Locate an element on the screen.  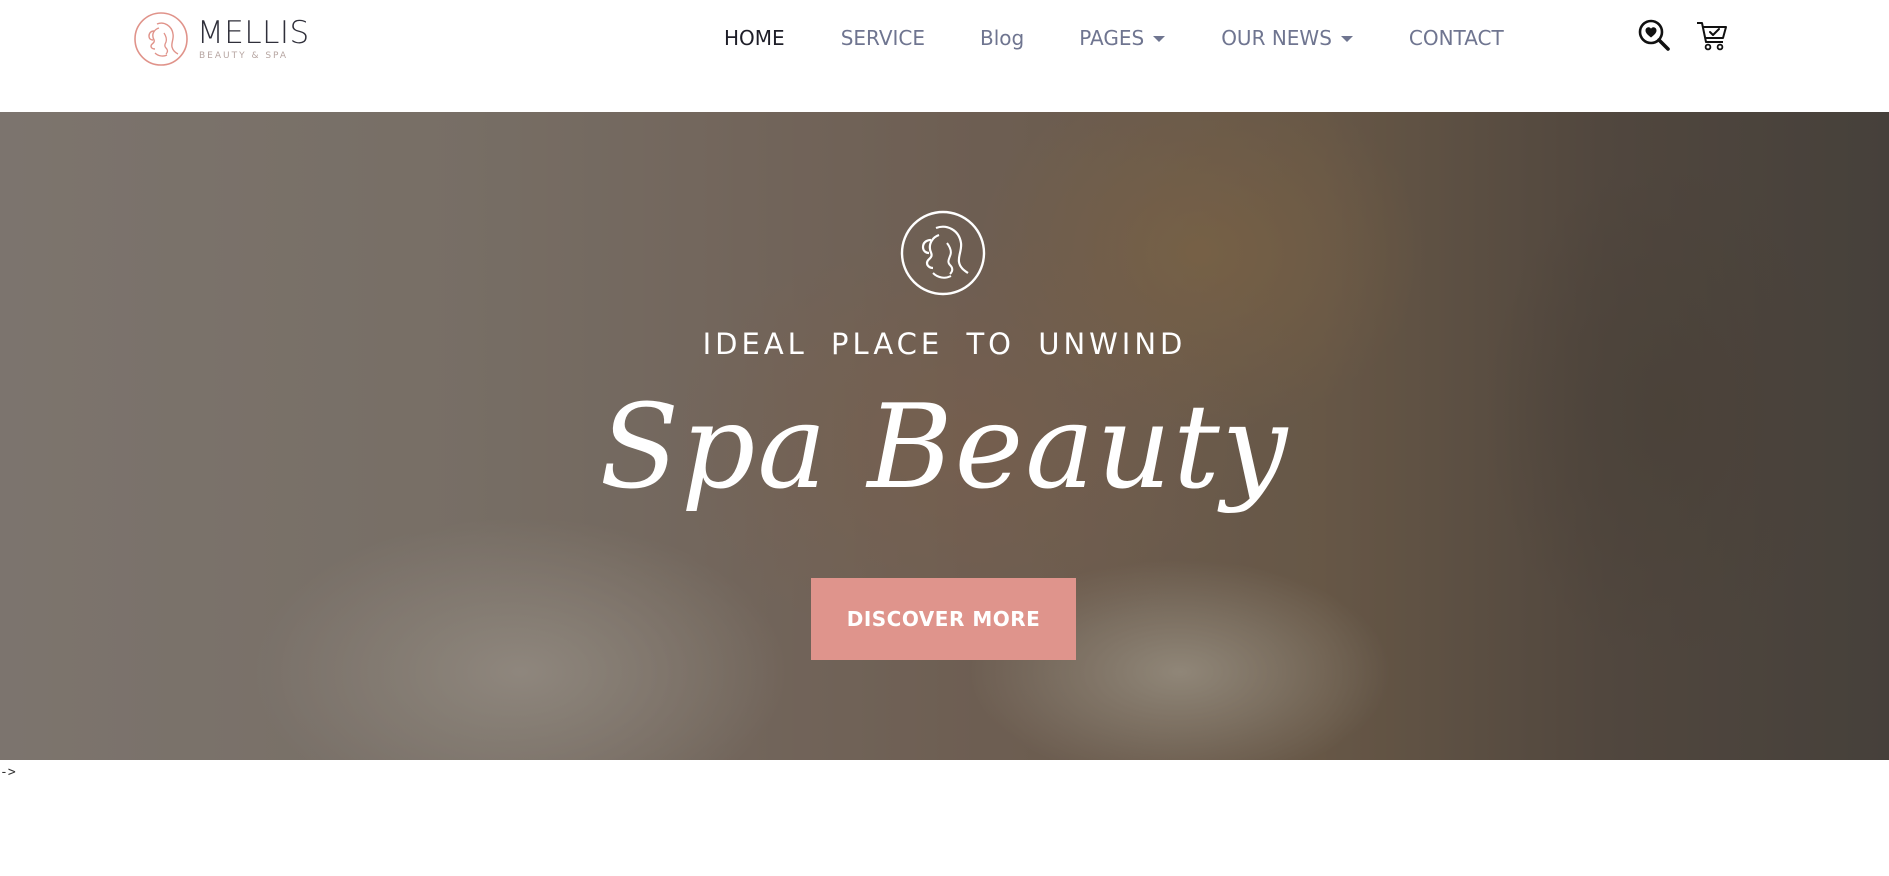
cart-check-icon is located at coordinates (1712, 36).